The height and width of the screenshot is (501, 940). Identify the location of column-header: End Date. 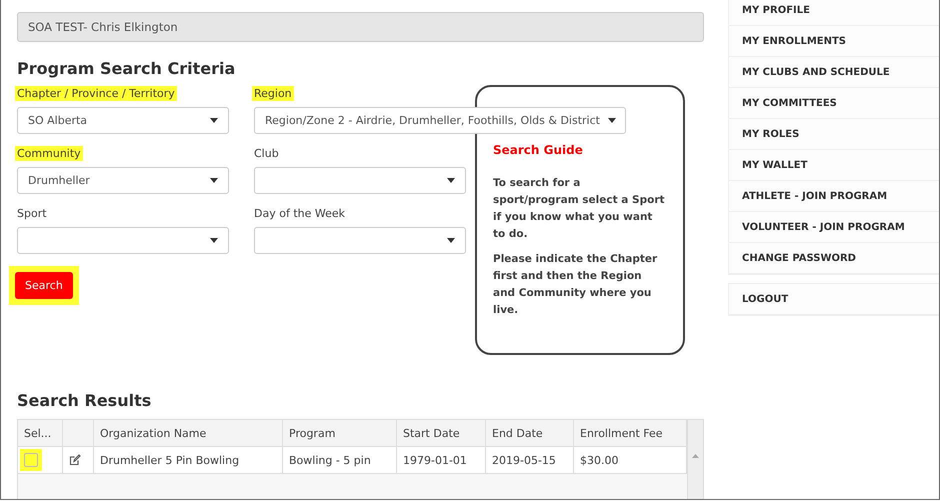
(530, 433).